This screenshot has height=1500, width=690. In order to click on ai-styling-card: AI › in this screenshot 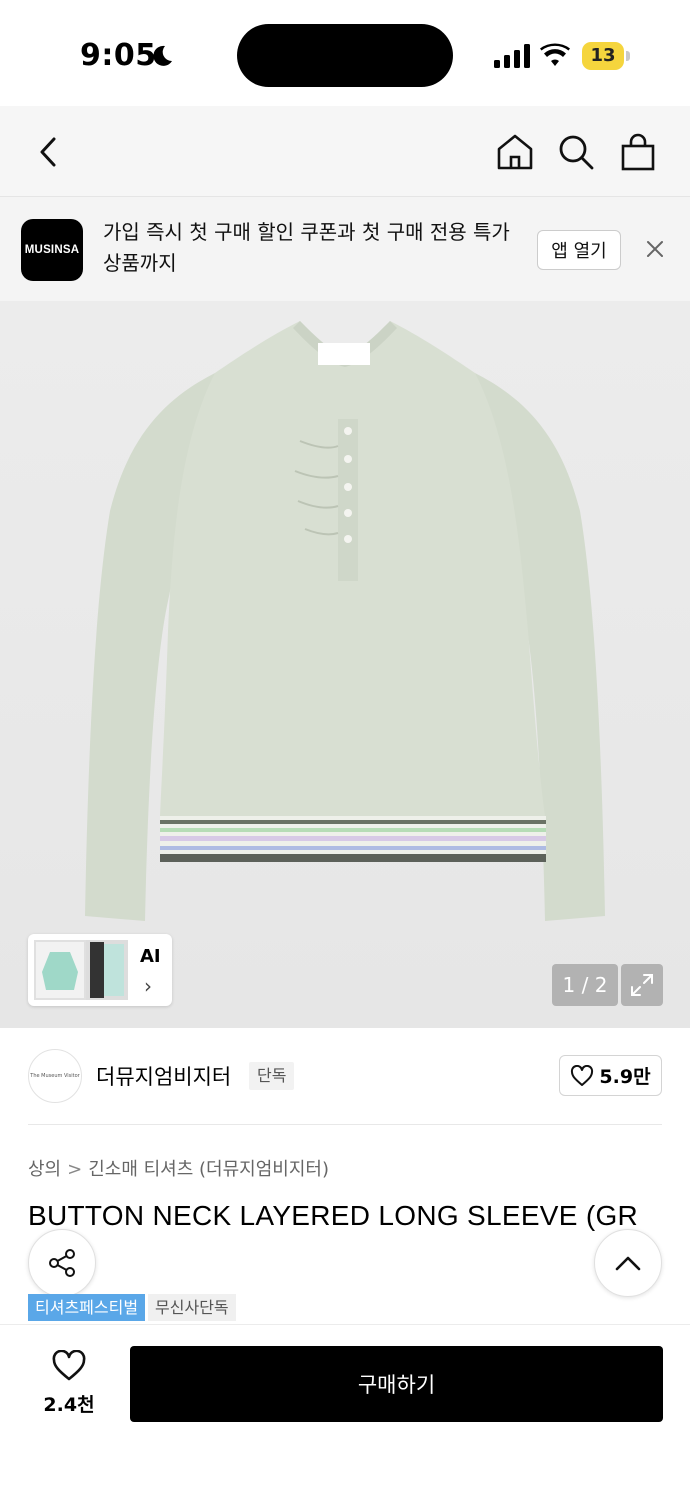, I will do `click(100, 970)`.